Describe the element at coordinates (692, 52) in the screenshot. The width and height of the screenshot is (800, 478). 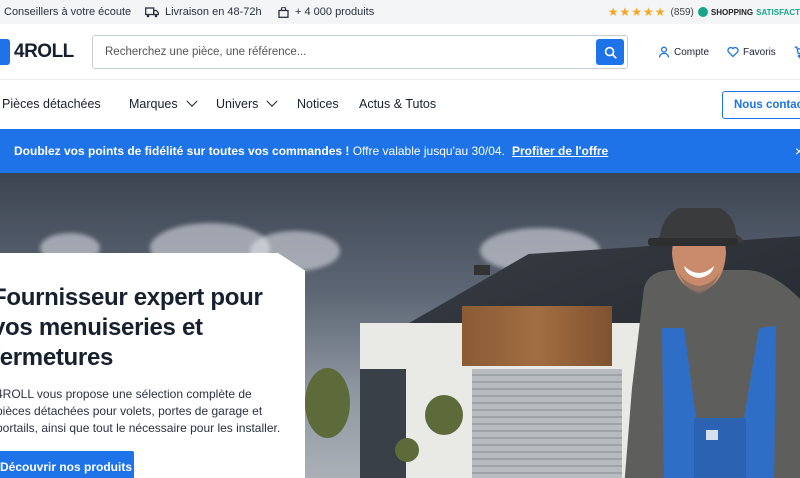
I see `account-label: Compte` at that location.